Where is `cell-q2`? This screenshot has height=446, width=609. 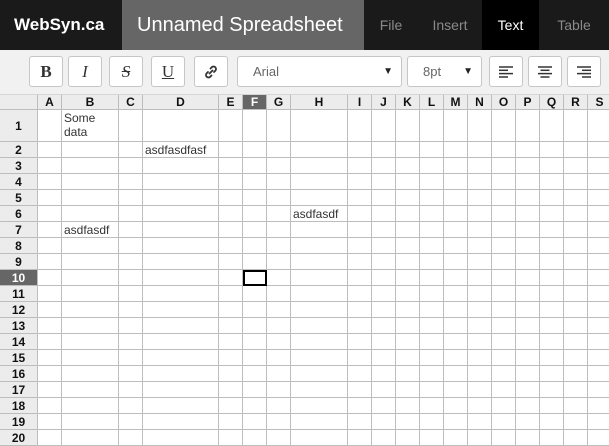
cell-q2 is located at coordinates (552, 150).